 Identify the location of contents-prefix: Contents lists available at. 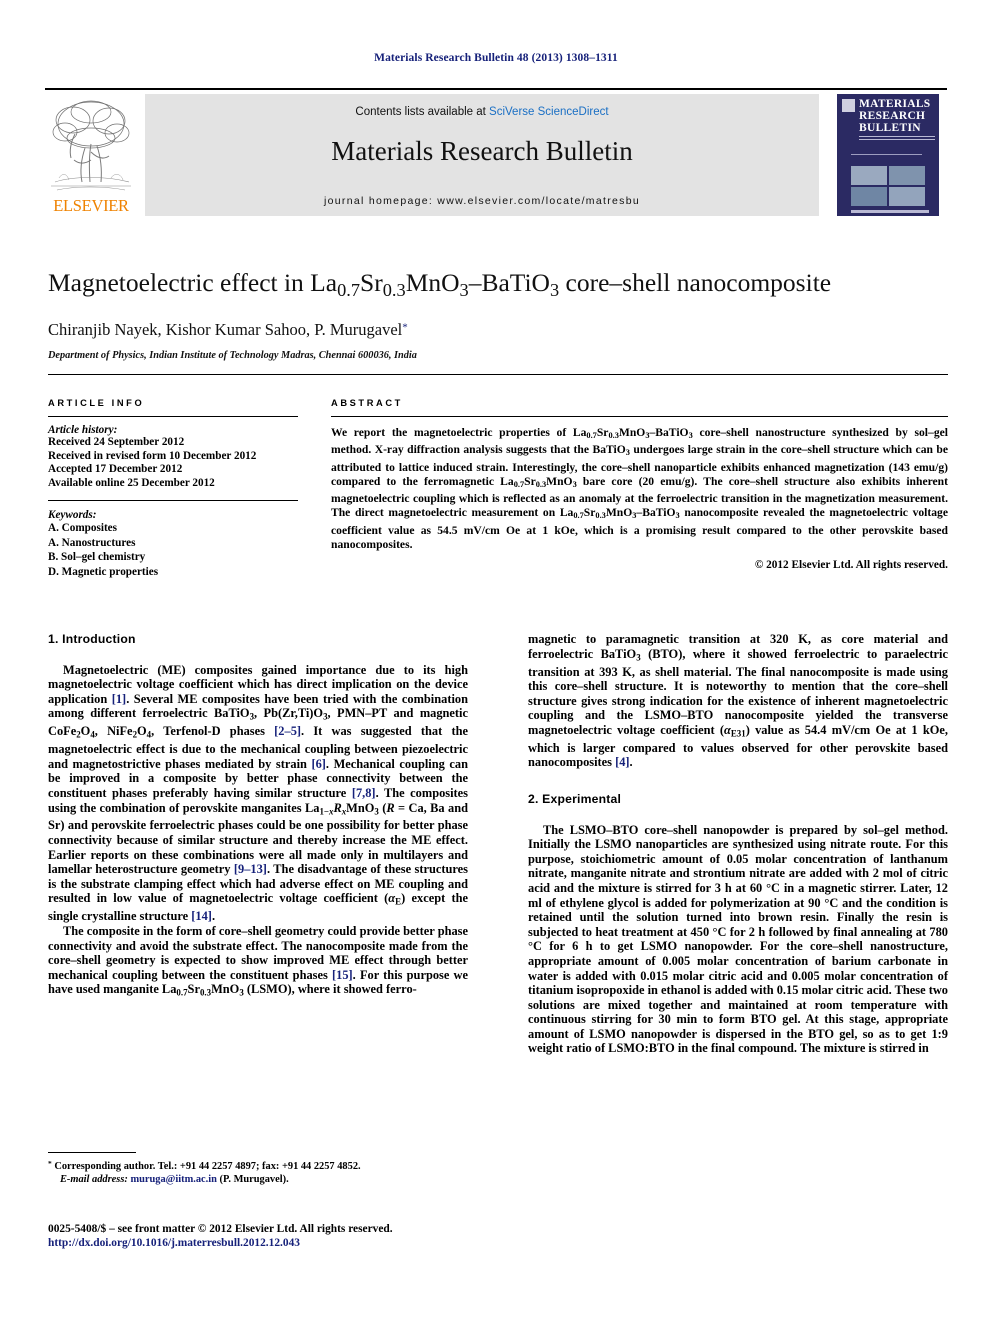
(422, 112).